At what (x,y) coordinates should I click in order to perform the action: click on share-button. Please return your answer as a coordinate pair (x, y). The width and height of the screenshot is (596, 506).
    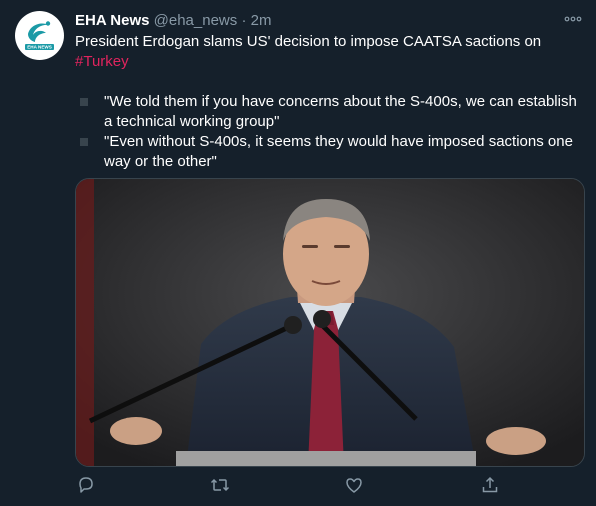
    Looking at the image, I should click on (490, 485).